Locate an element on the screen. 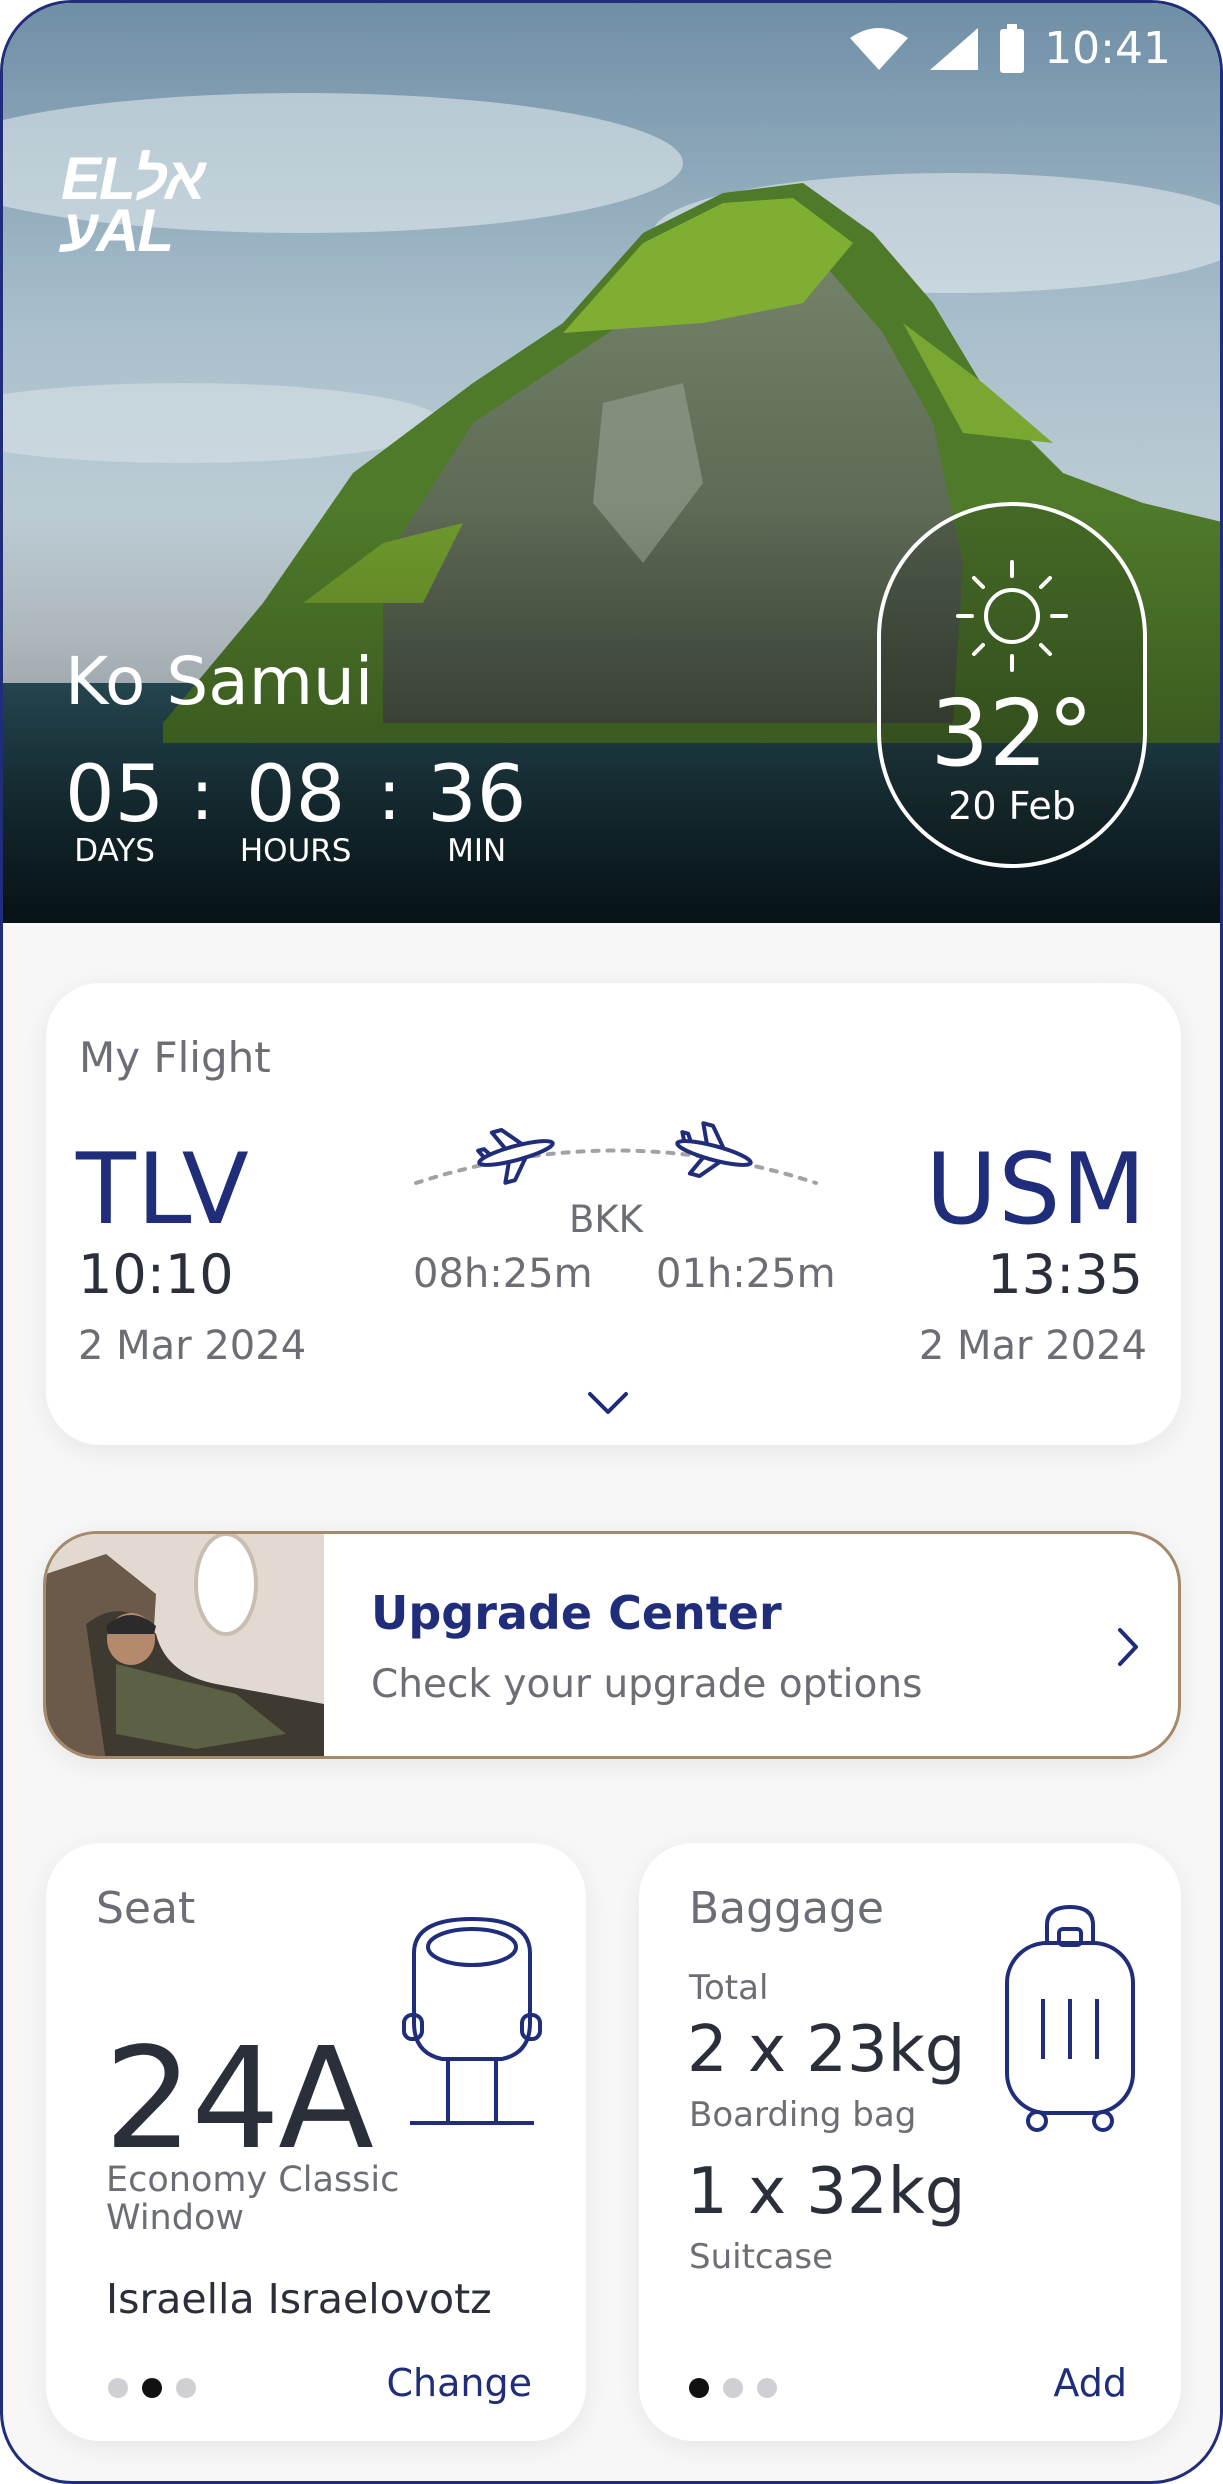 The image size is (1223, 2484). trip-countdown: 05 DAYS : 08 HOURS : 36 MIN is located at coordinates (295, 811).